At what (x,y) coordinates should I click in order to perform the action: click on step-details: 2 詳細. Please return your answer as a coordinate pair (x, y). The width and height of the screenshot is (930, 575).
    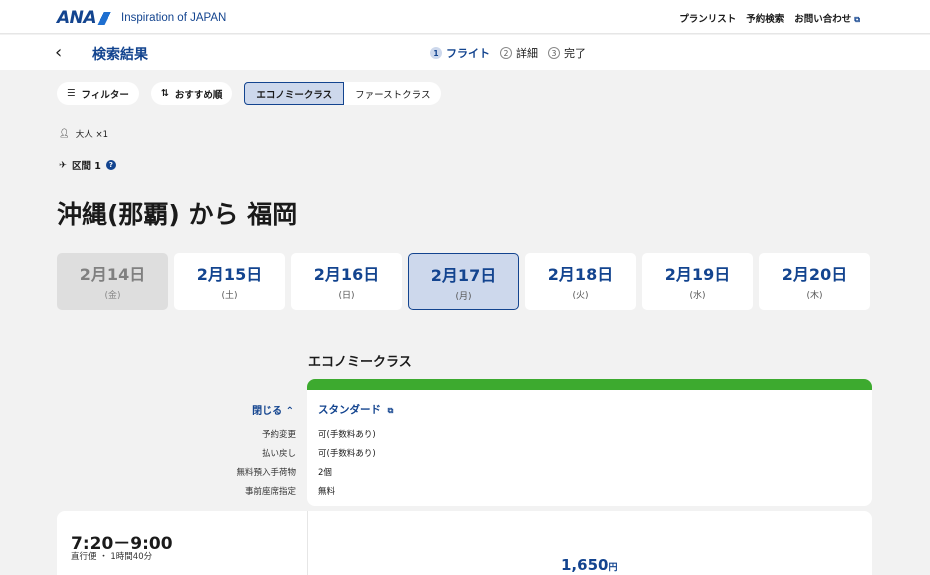
    Looking at the image, I should click on (519, 53).